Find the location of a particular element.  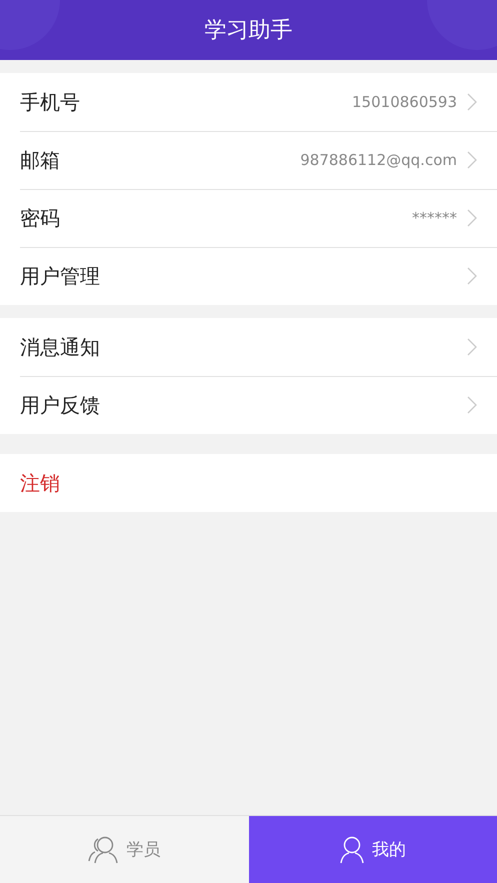

person-icon is located at coordinates (352, 850).